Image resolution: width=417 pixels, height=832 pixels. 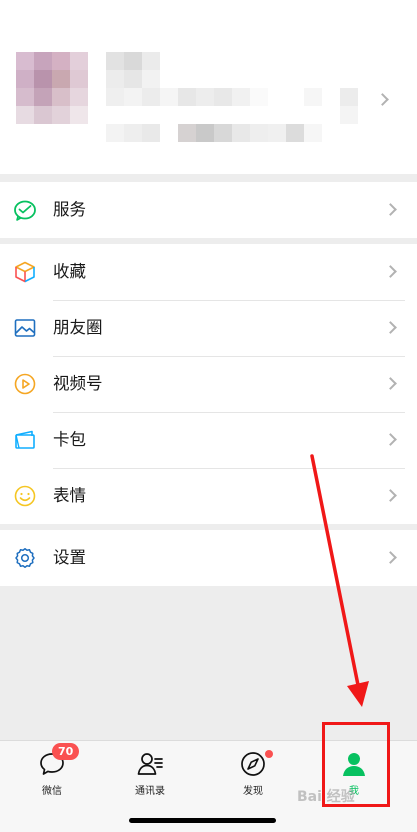 I want to click on tab-label-chats: 微信, so click(x=52, y=791).